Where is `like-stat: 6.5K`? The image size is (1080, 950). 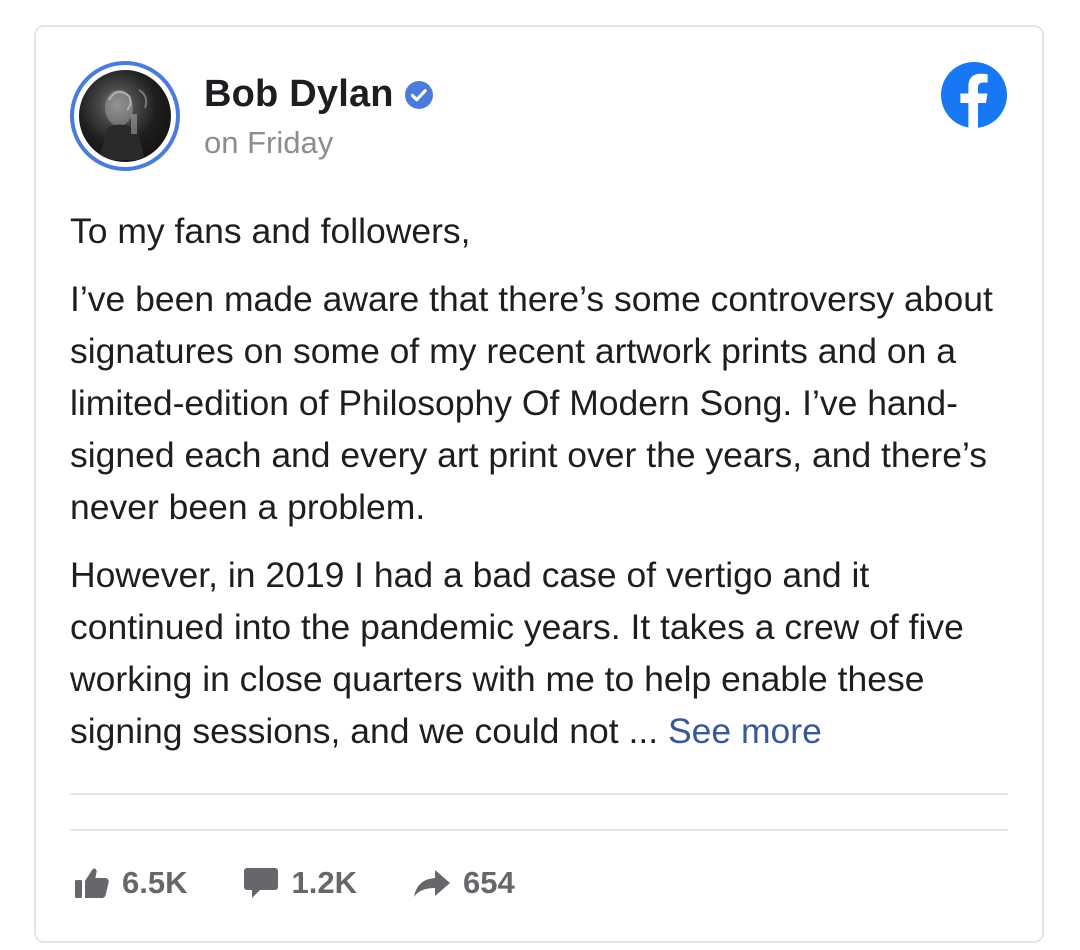
like-stat: 6.5K is located at coordinates (130, 883).